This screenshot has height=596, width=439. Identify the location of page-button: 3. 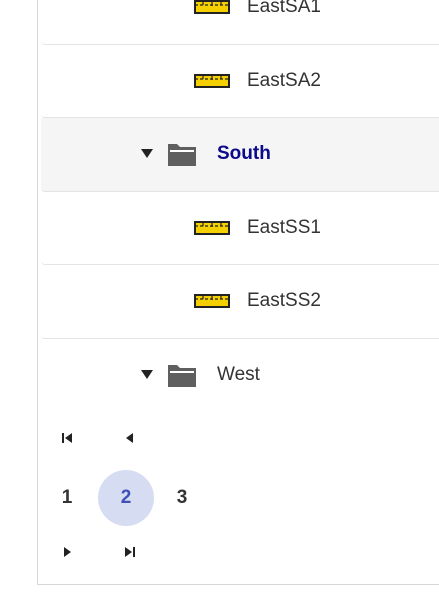
(182, 498).